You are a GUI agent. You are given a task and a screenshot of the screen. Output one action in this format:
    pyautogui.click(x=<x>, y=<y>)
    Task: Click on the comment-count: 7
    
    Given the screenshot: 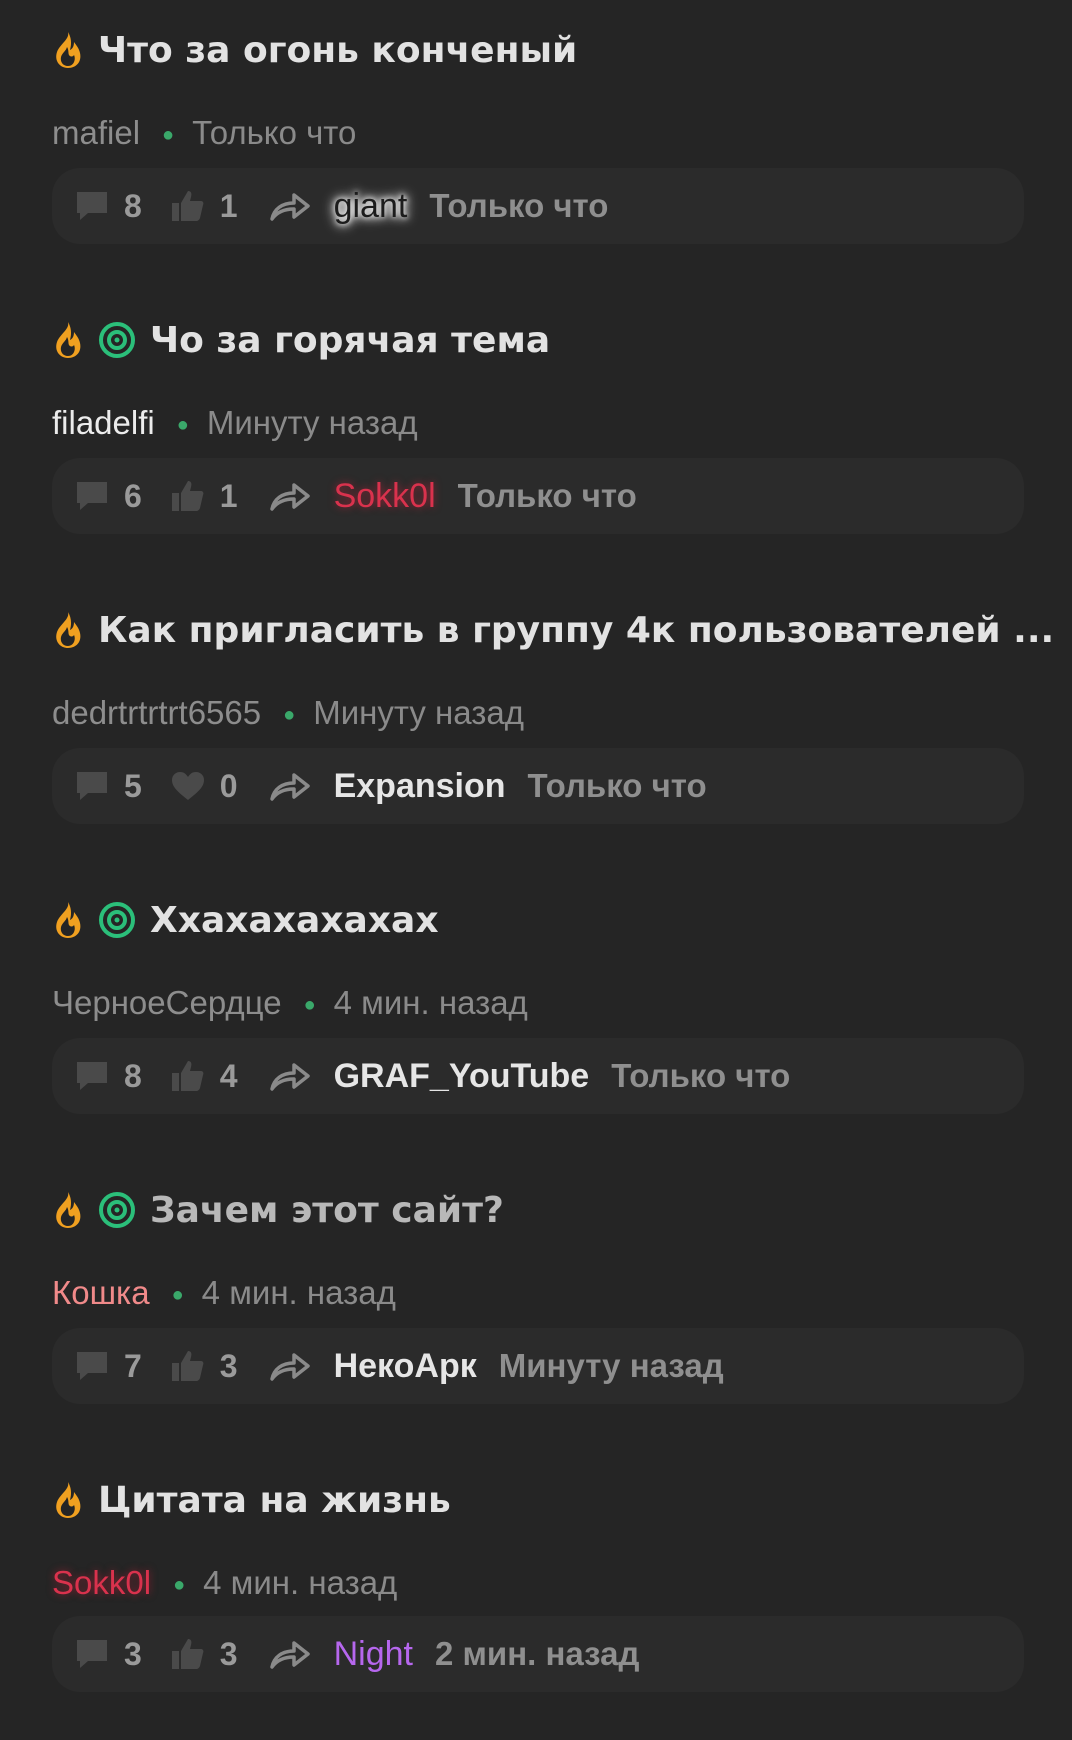 What is the action you would take?
    pyautogui.click(x=133, y=1365)
    